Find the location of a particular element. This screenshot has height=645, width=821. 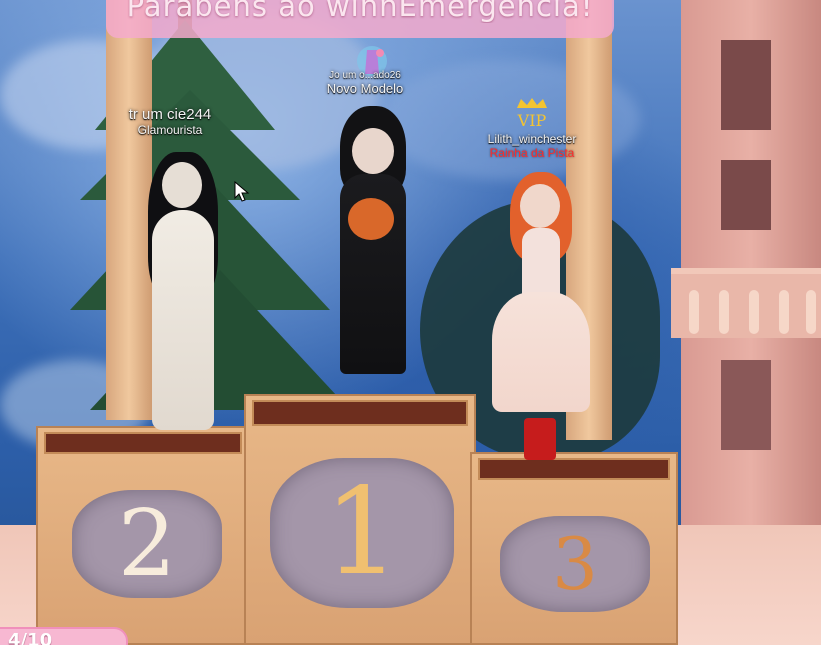

player-username: tr um cie244 is located at coordinates (170, 114).